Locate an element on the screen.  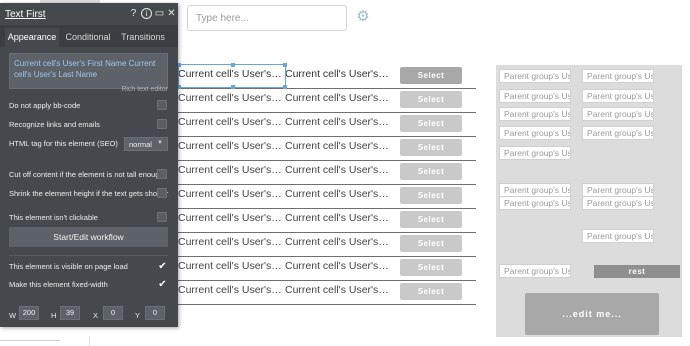
divider is located at coordinates (88, 255).